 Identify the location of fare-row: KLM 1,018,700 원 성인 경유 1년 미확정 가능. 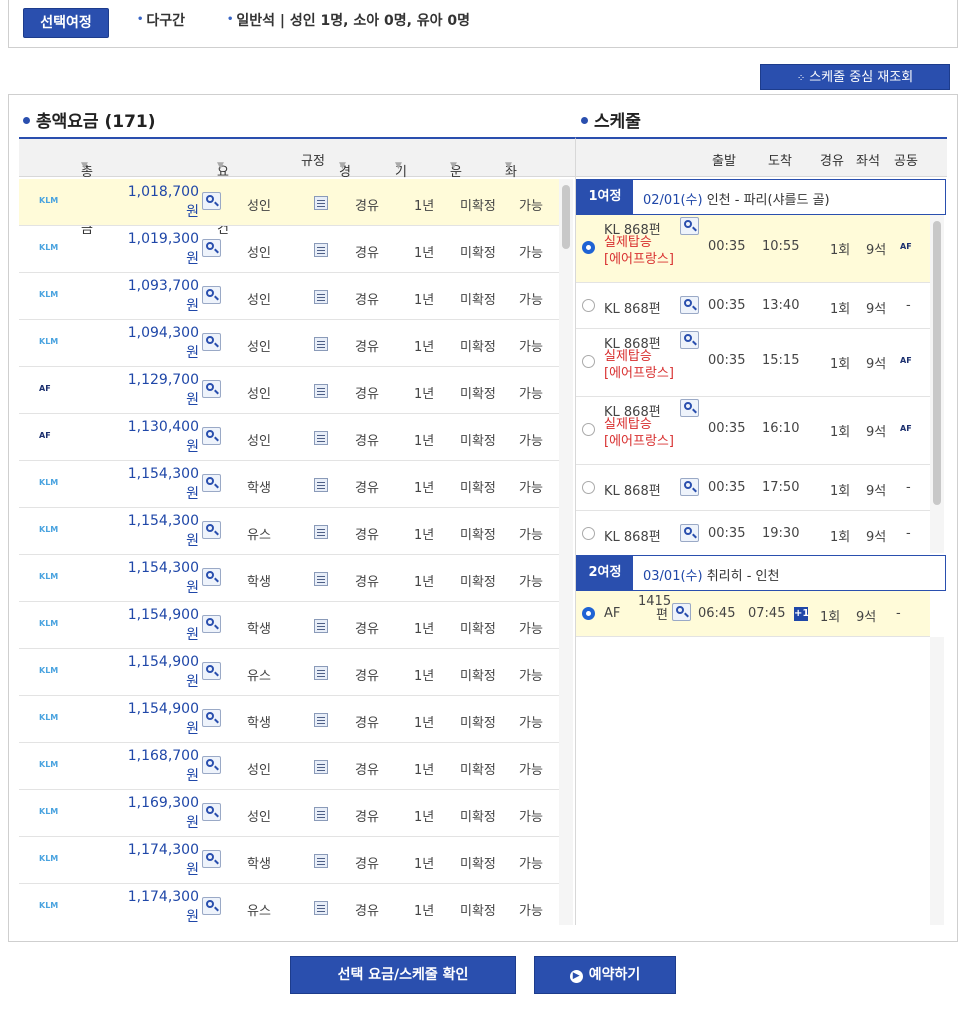
(289, 202).